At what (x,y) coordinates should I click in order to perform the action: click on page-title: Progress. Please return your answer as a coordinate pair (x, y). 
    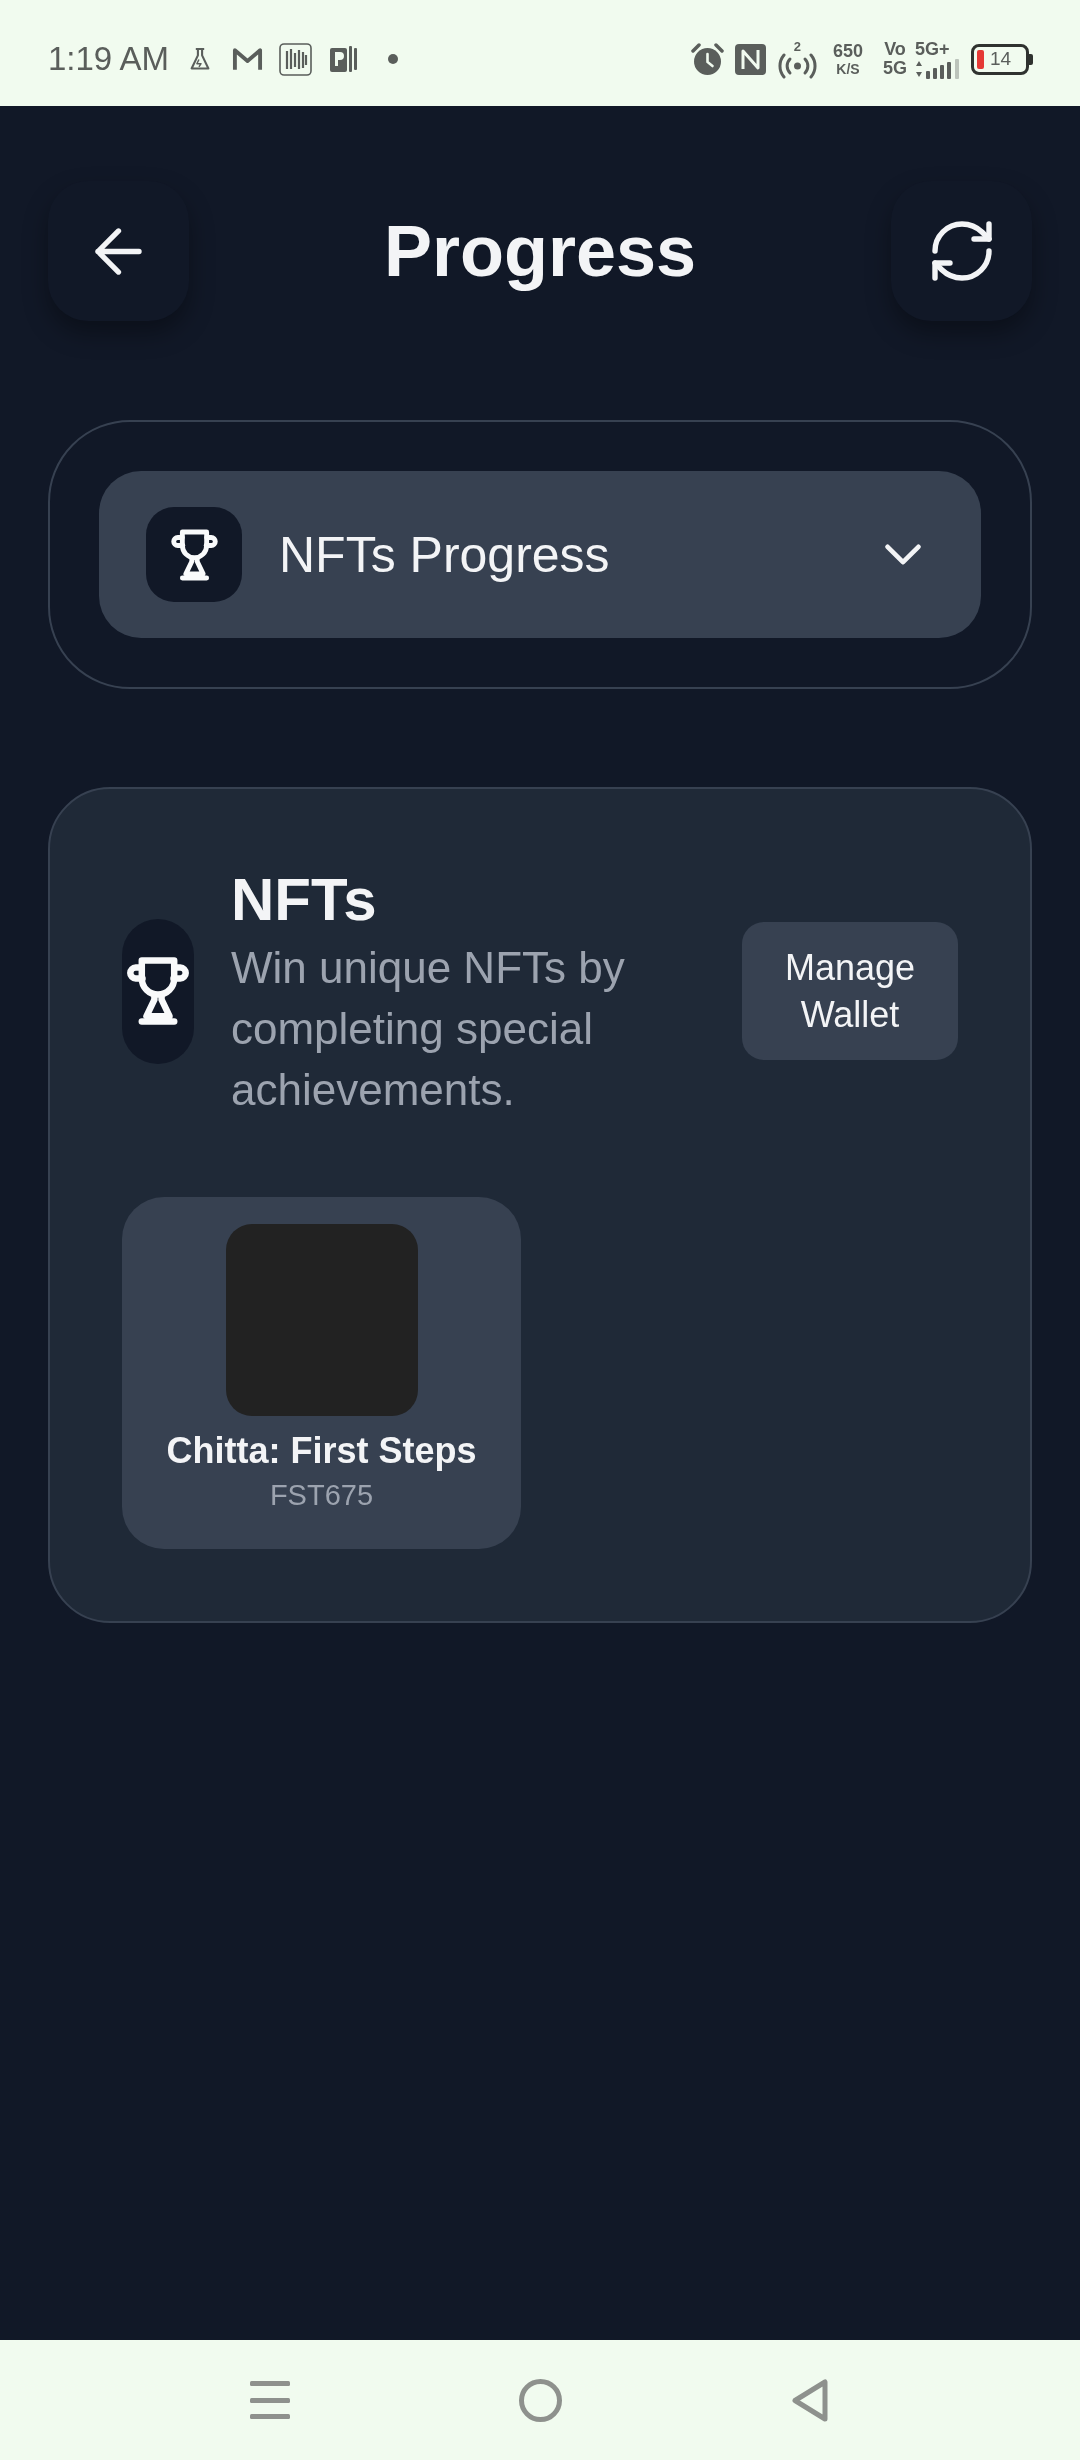
    Looking at the image, I should click on (540, 251).